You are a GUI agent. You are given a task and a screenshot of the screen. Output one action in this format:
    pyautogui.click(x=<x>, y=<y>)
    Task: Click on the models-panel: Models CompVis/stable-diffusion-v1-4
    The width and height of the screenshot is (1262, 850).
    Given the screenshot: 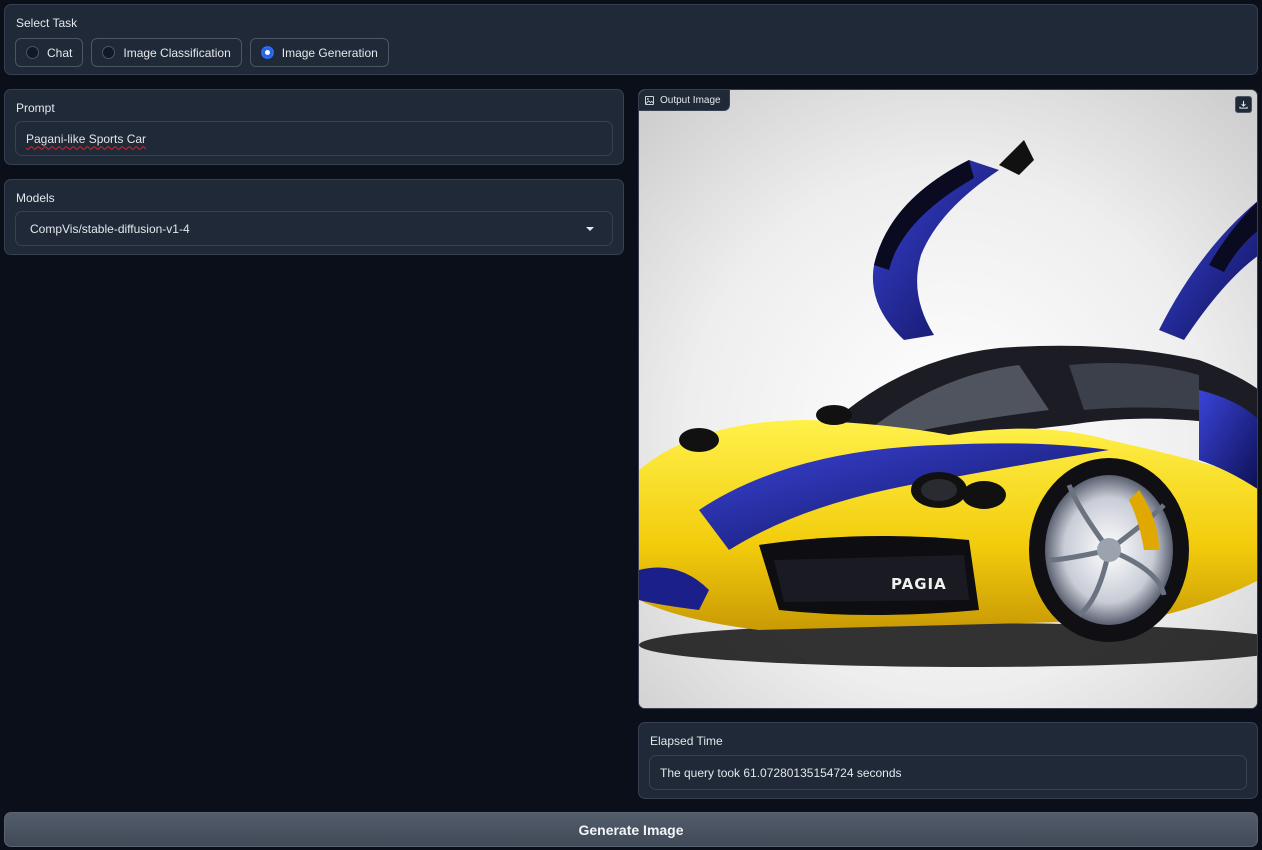 What is the action you would take?
    pyautogui.click(x=314, y=217)
    